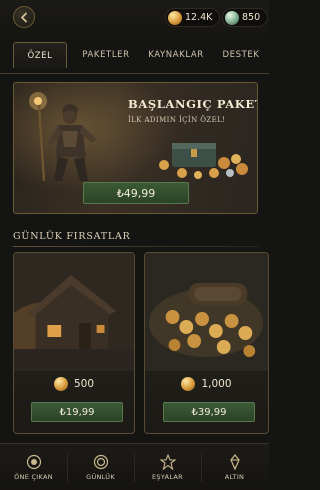 The height and width of the screenshot is (490, 320). I want to click on coin-pile-illustration, so click(206, 312).